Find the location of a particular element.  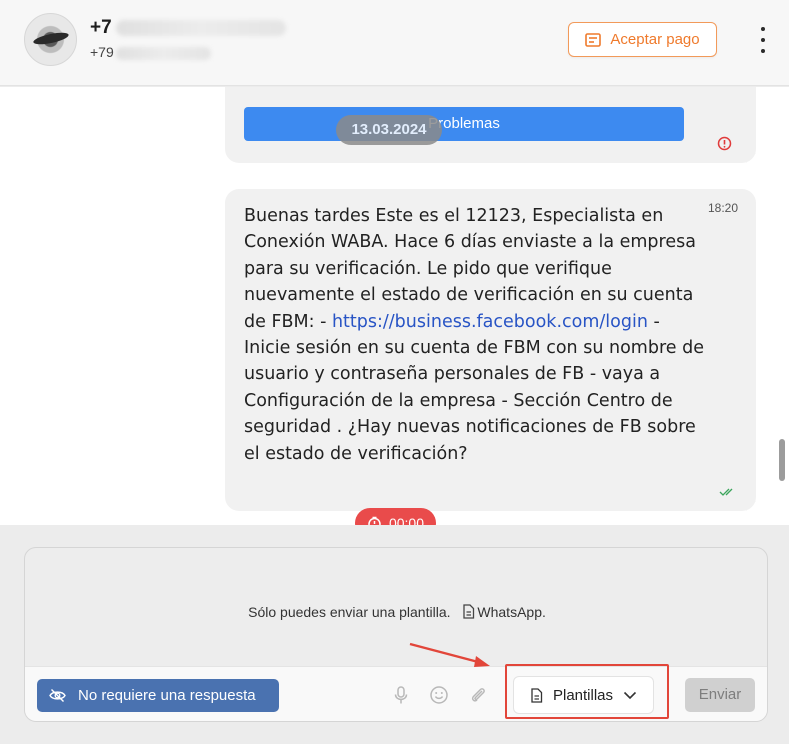

response-timer: 00:00 is located at coordinates (395, 516).